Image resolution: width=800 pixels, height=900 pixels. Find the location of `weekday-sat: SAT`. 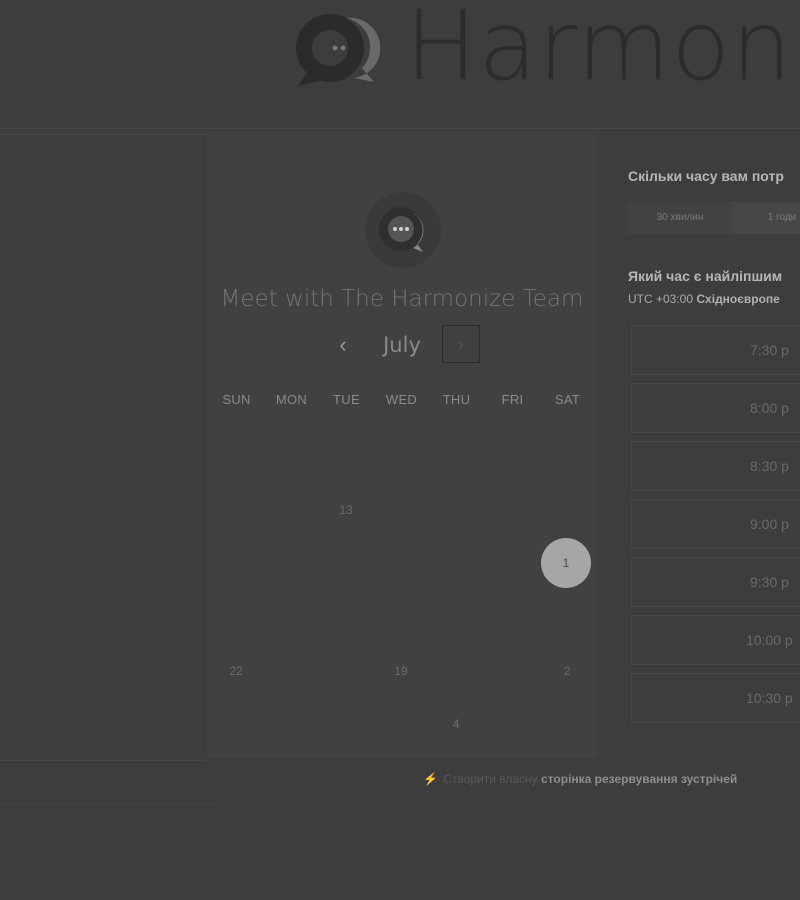

weekday-sat: SAT is located at coordinates (567, 399).